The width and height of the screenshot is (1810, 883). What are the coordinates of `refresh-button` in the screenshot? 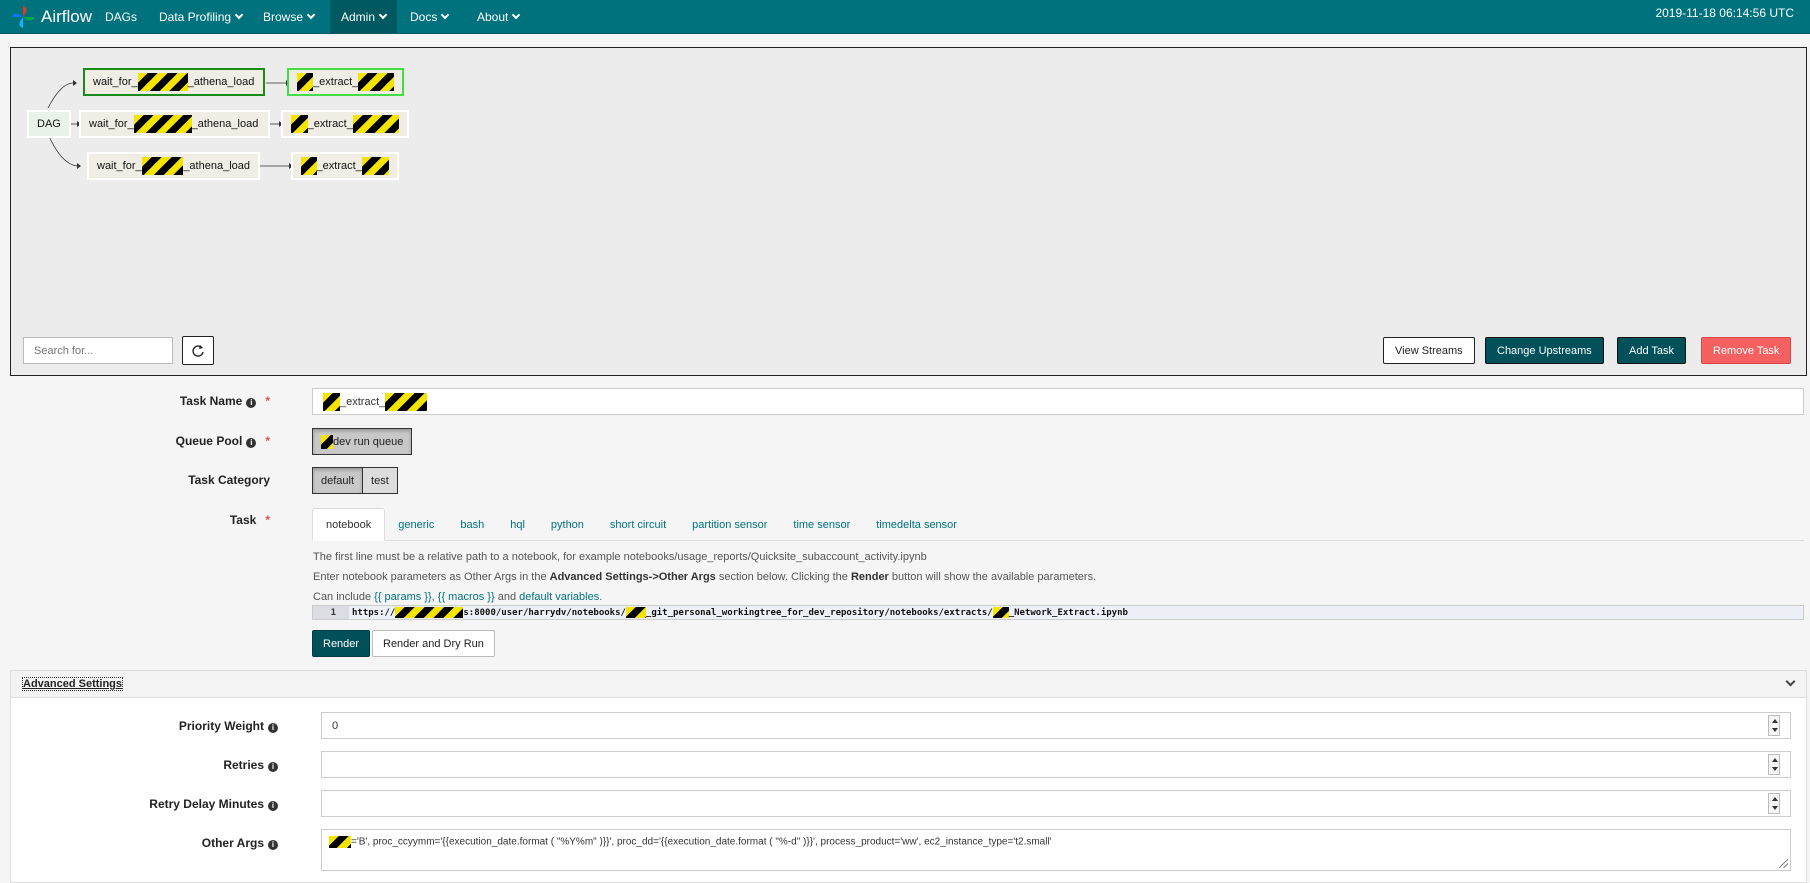 It's located at (198, 350).